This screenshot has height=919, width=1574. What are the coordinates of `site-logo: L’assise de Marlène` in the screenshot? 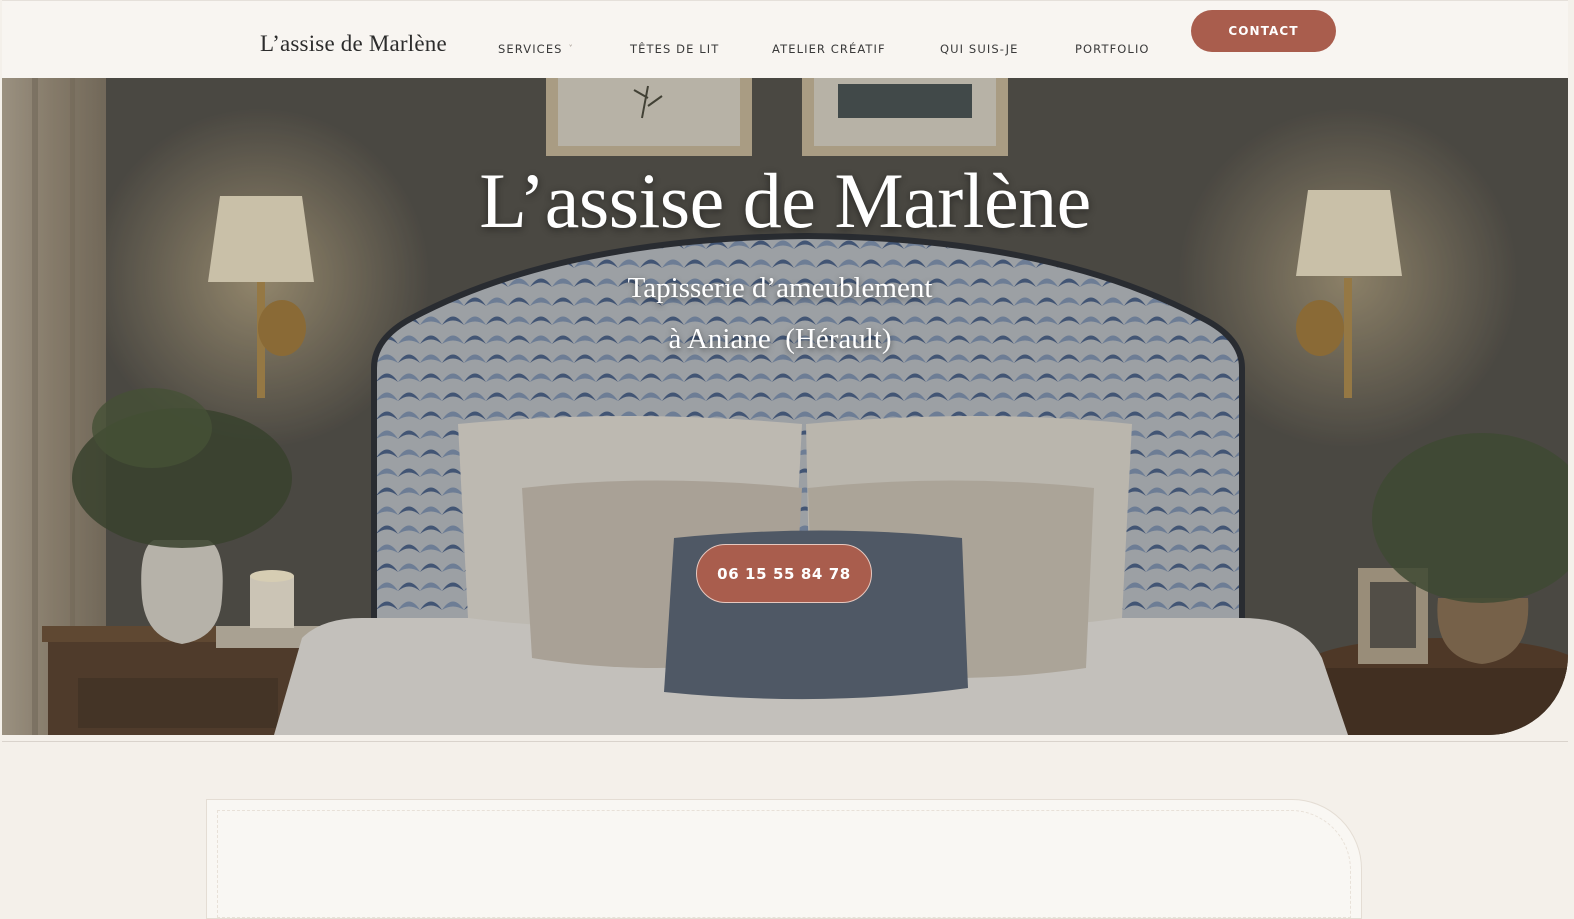 It's located at (353, 44).